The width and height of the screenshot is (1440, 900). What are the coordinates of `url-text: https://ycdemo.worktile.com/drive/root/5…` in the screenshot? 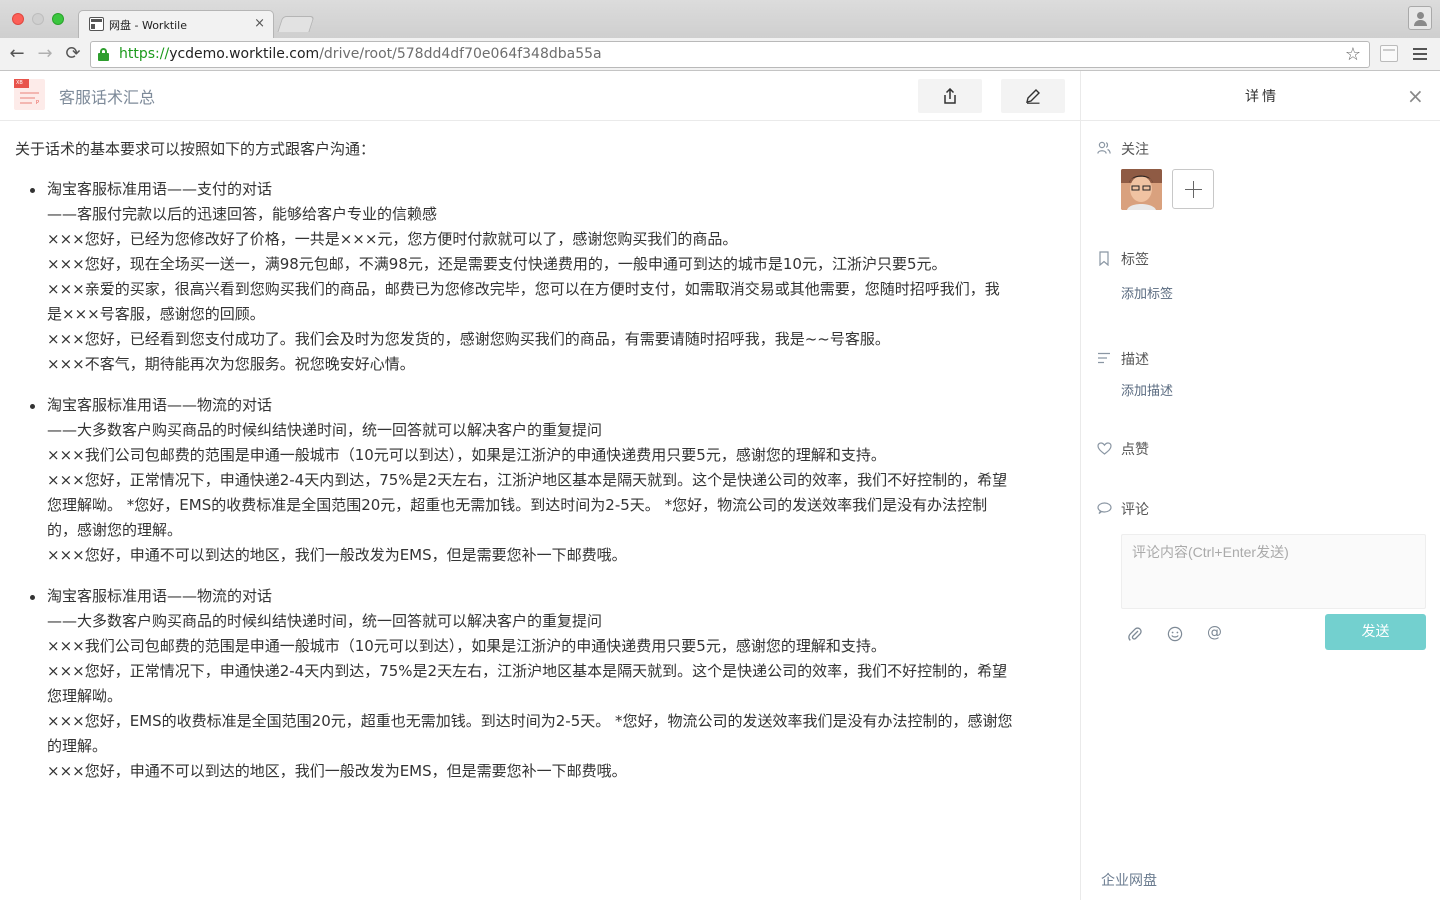 It's located at (360, 54).